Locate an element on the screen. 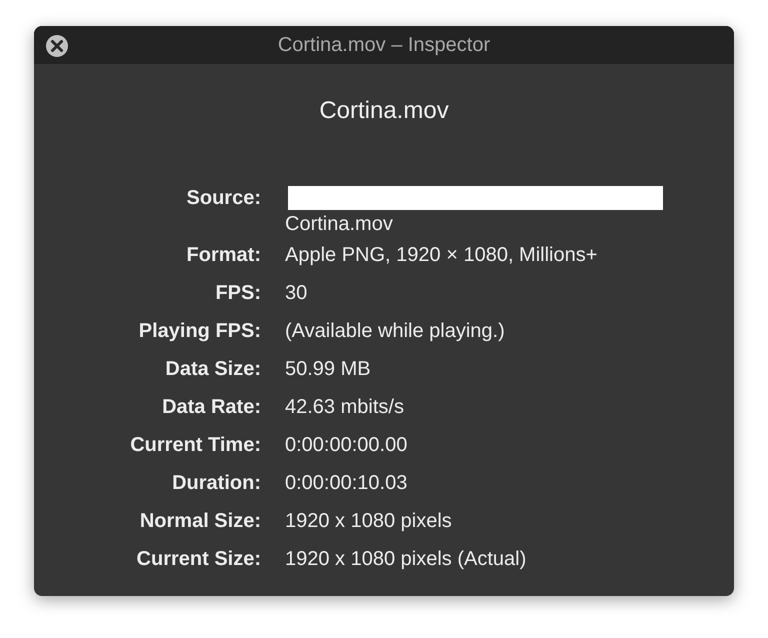 Image resolution: width=768 pixels, height=638 pixels. field-label: Playing FPS: is located at coordinates (199, 331).